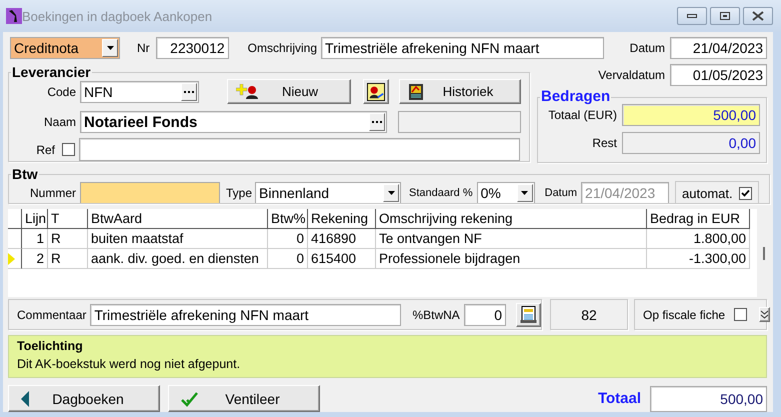 This screenshot has width=781, height=417. Describe the element at coordinates (511, 219) in the screenshot. I see `column-header: Omschrijving rekening` at that location.